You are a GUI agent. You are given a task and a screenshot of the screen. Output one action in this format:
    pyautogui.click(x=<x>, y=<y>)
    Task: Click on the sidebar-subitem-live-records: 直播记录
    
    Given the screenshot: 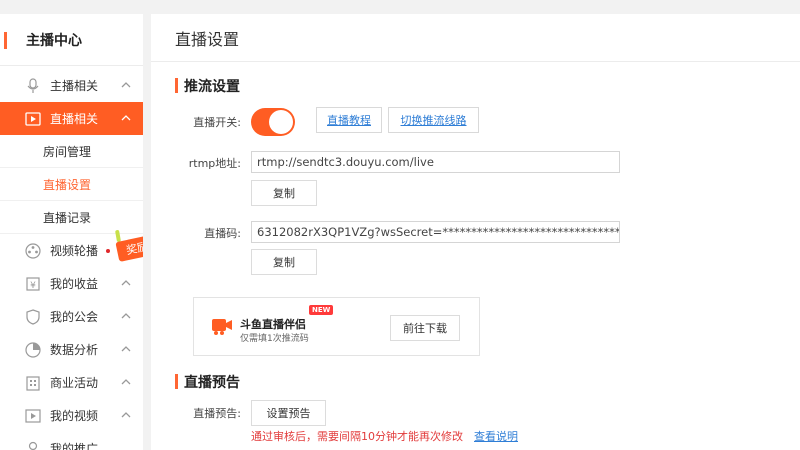 What is the action you would take?
    pyautogui.click(x=71, y=217)
    